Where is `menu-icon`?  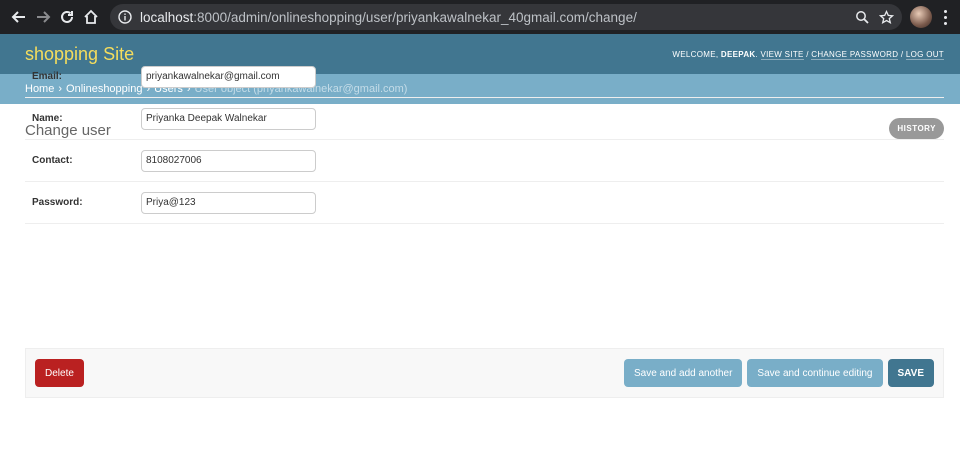 menu-icon is located at coordinates (945, 17).